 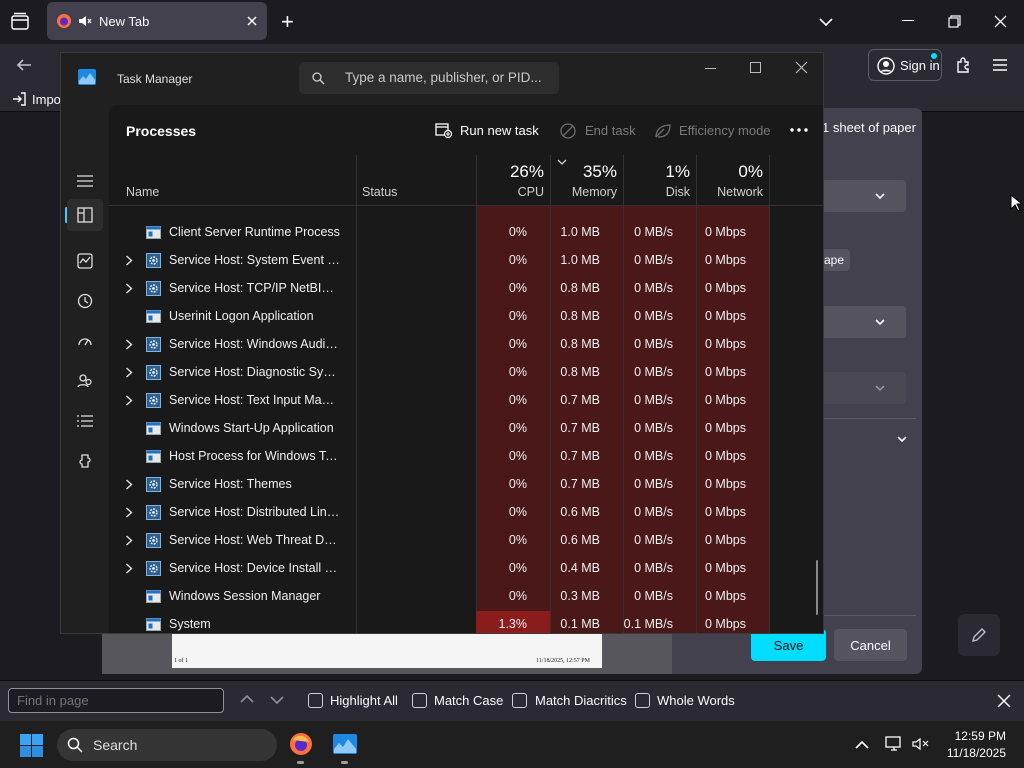 I want to click on edit-pencil-button, so click(x=979, y=635).